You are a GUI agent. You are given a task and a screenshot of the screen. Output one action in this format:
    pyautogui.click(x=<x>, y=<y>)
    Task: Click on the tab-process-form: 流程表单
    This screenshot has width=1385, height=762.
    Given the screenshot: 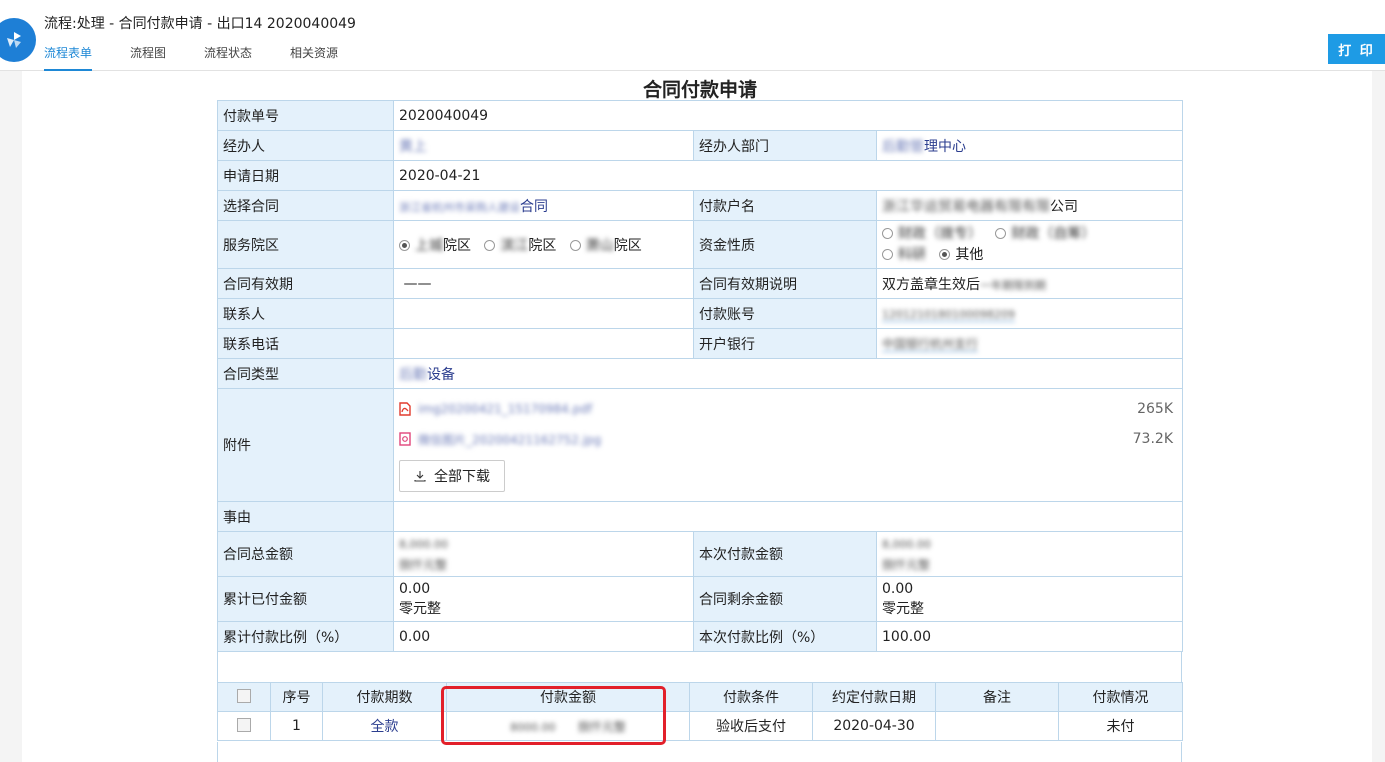 What is the action you would take?
    pyautogui.click(x=68, y=57)
    